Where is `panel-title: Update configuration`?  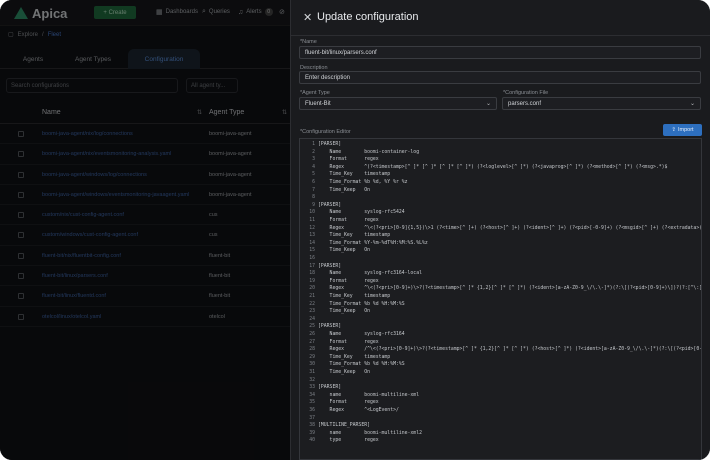
panel-title: Update configuration is located at coordinates (368, 17).